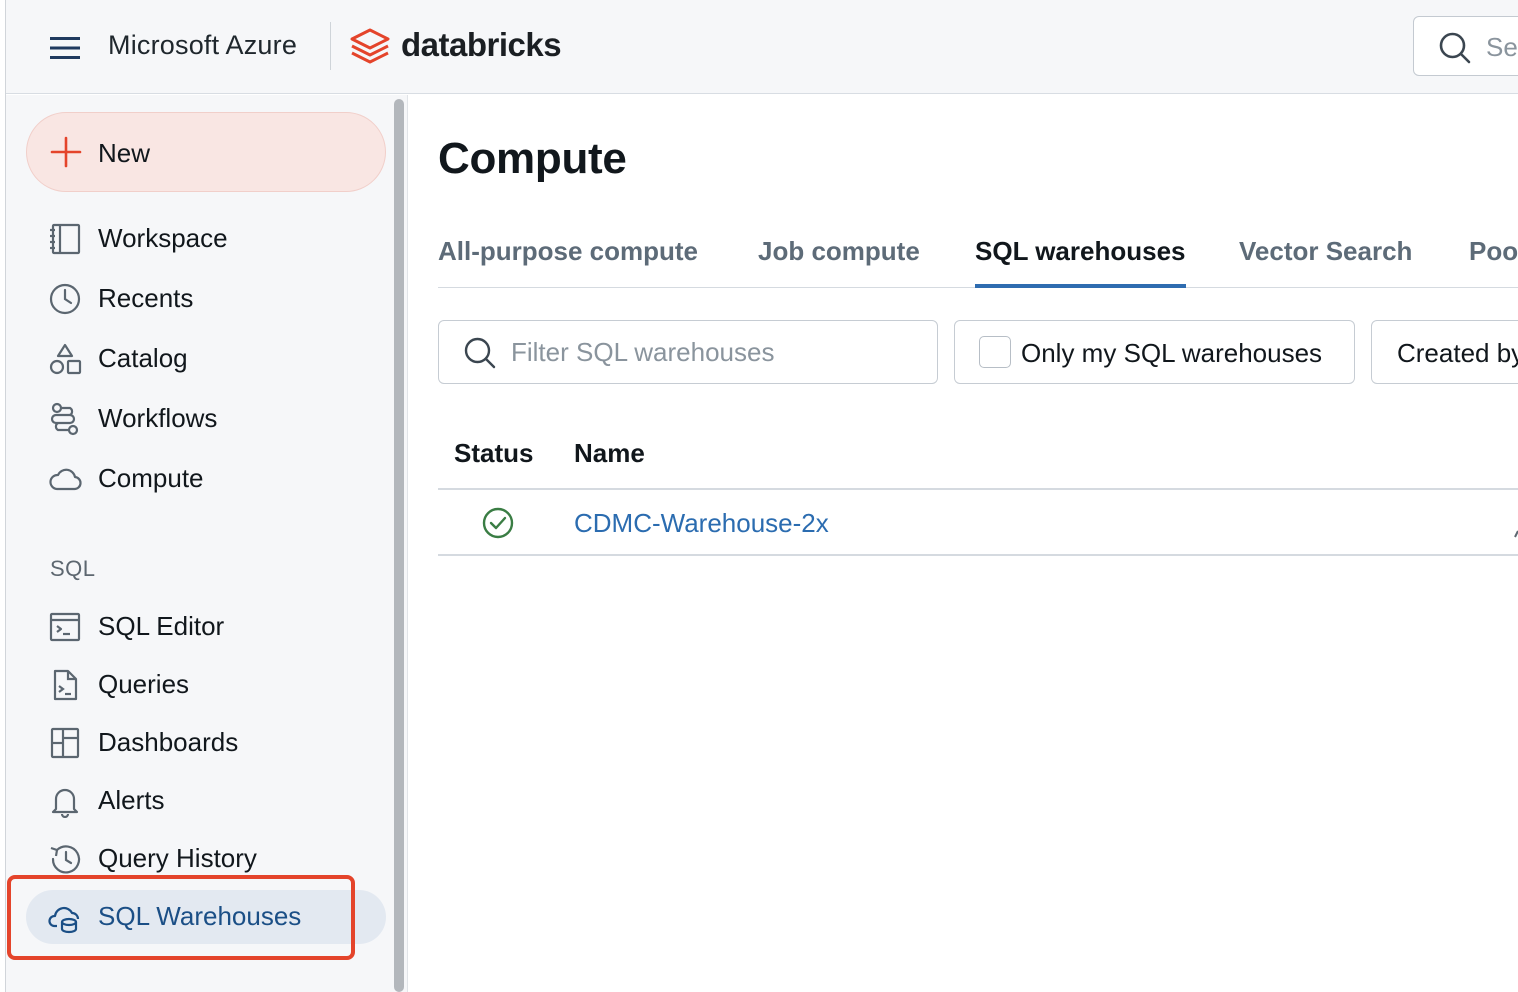  I want to click on sidebar-item-query-history: Query History, so click(206, 859).